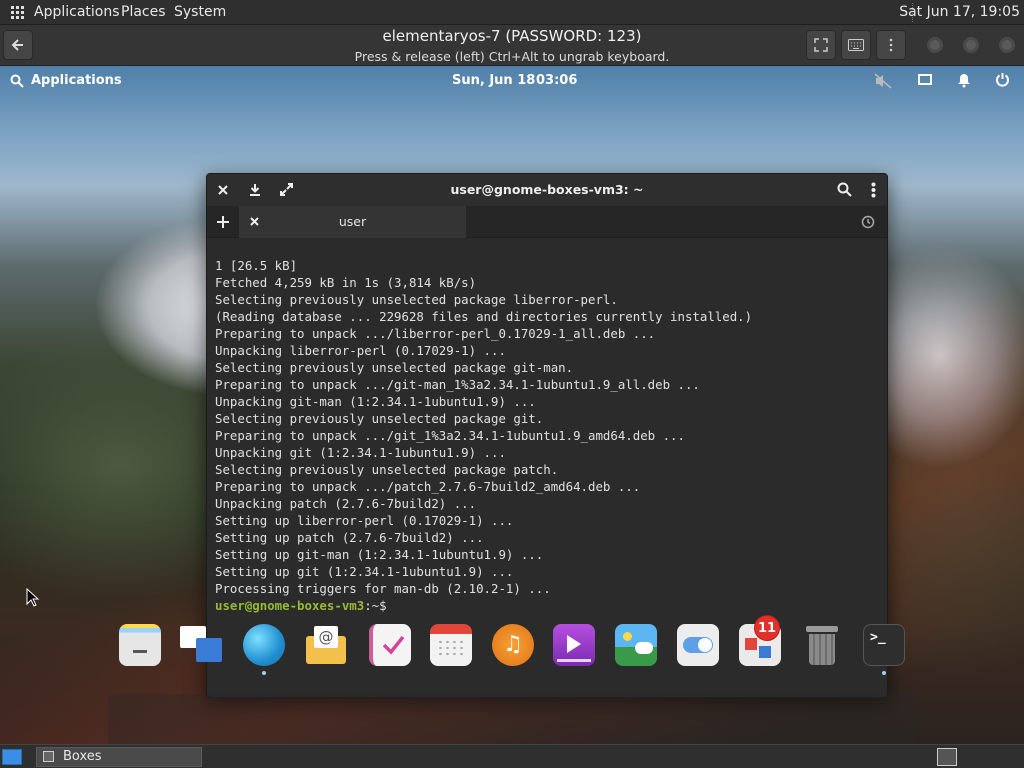  I want to click on boxes-window-icon, so click(48, 756).